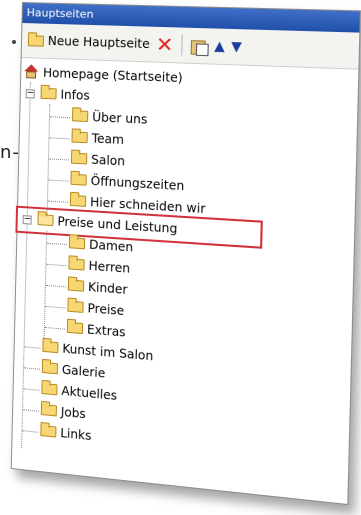 The image size is (361, 515). What do you see at coordinates (14, 42) in the screenshot?
I see `bullet-dot` at bounding box center [14, 42].